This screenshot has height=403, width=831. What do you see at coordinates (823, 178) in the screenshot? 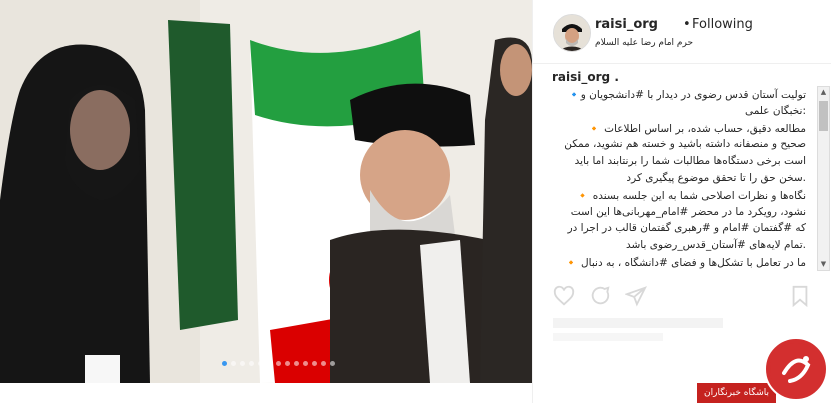
I see `caption-scrollbar: ▲ ▼` at bounding box center [823, 178].